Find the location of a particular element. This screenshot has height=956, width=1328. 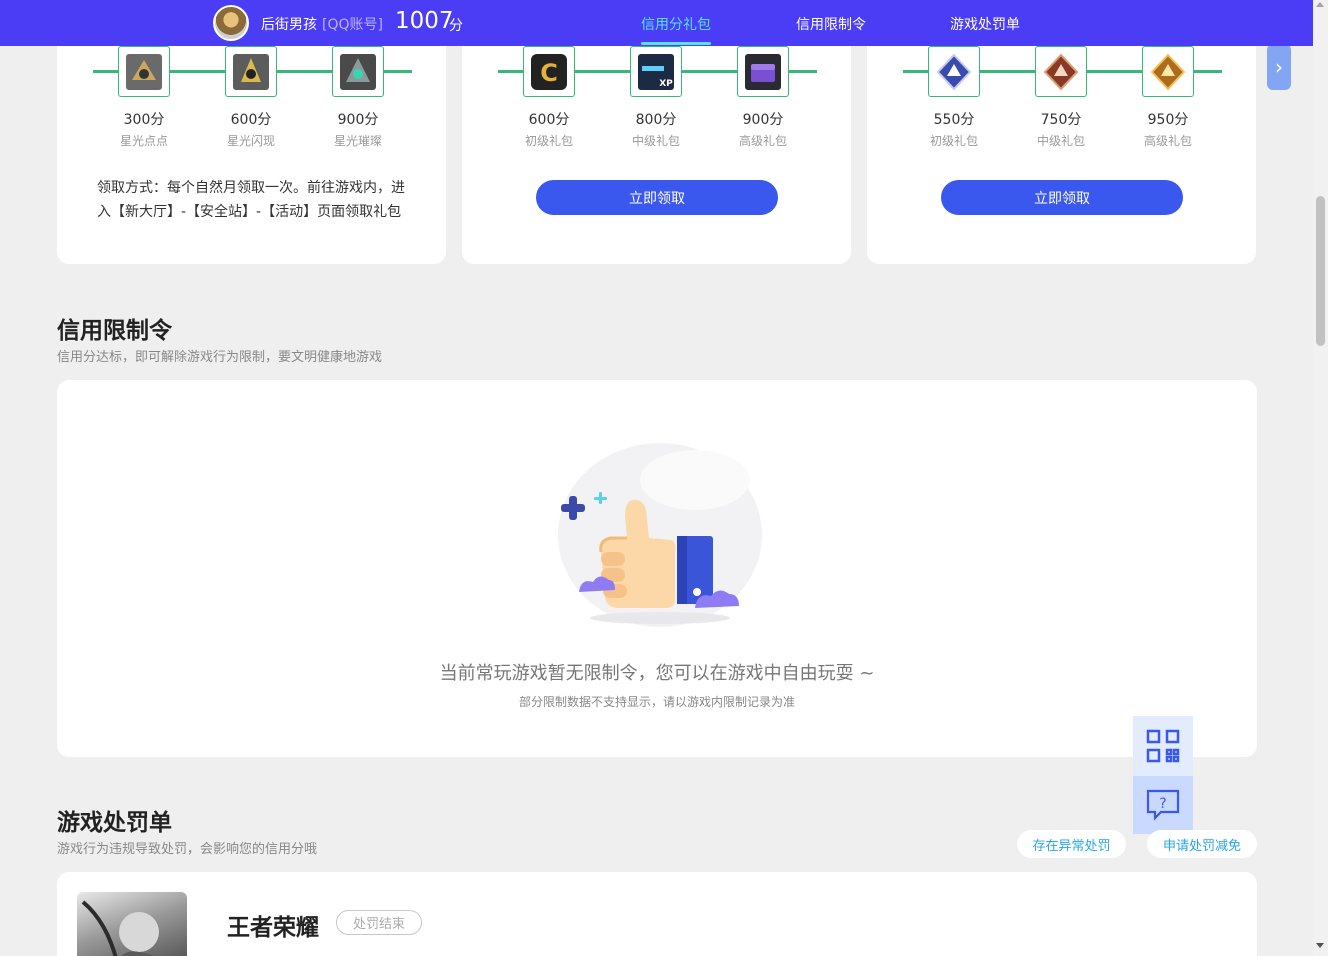

svg-text: C is located at coordinates (549, 73).